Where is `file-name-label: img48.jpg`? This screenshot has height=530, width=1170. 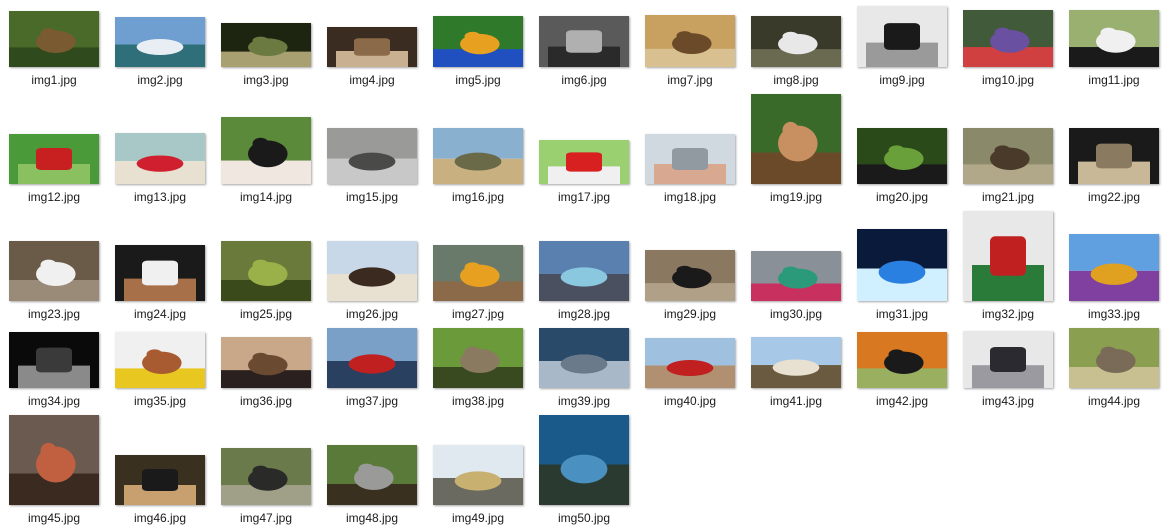 file-name-label: img48.jpg is located at coordinates (372, 518).